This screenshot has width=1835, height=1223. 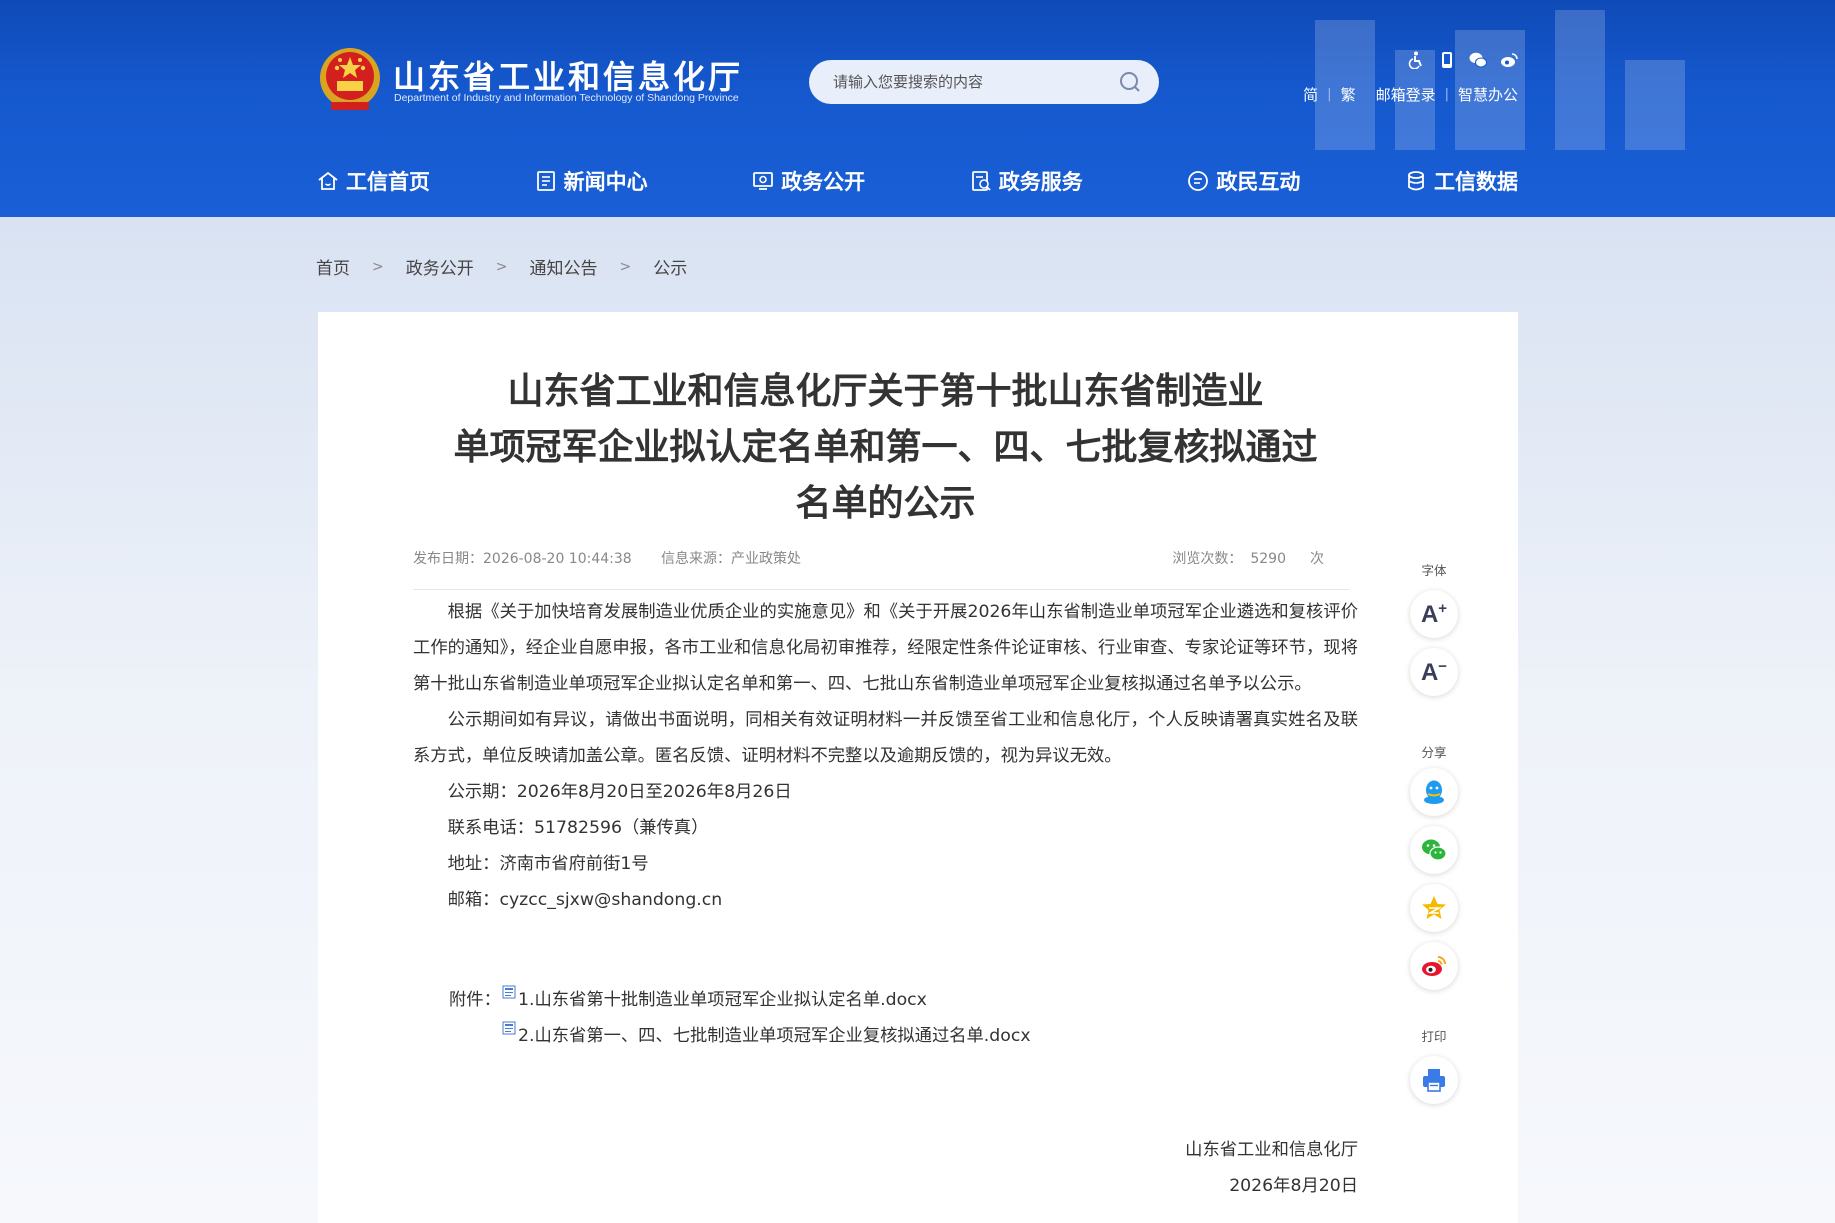 I want to click on article-tools: 字体 A+ A− 分享 打印, so click(x=1434, y=833).